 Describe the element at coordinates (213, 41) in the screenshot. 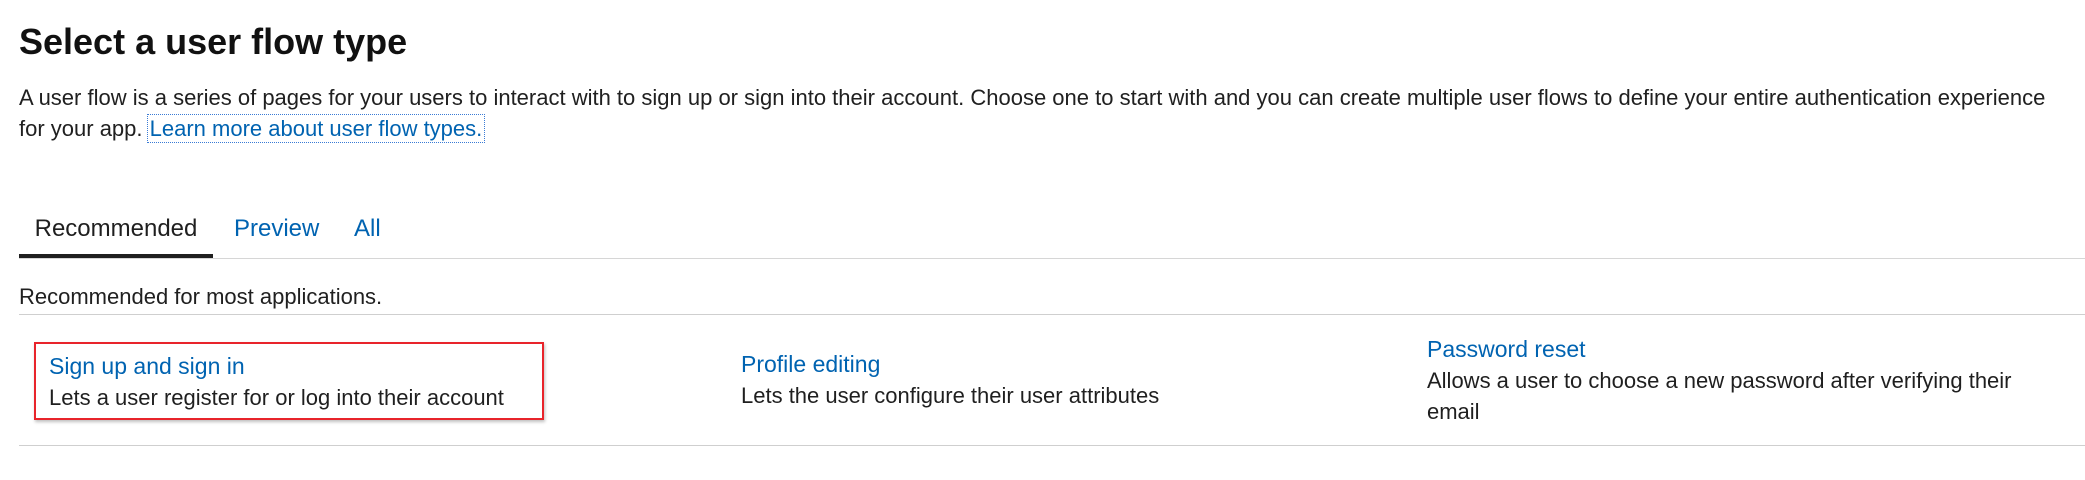

I see `page-title: Select a user flow type` at that location.